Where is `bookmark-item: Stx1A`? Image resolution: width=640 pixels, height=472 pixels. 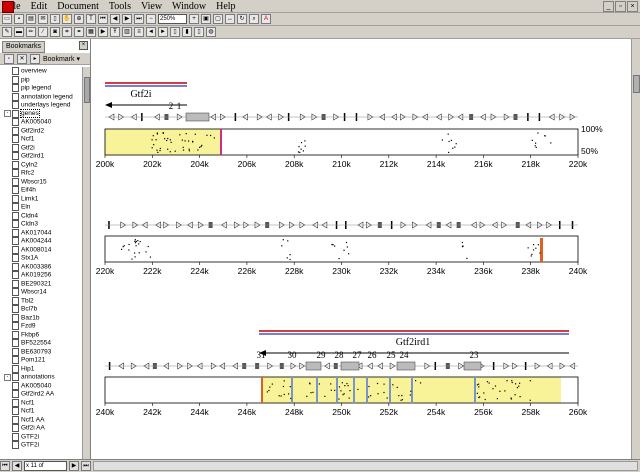 bookmark-item: Stx1A is located at coordinates (41, 258).